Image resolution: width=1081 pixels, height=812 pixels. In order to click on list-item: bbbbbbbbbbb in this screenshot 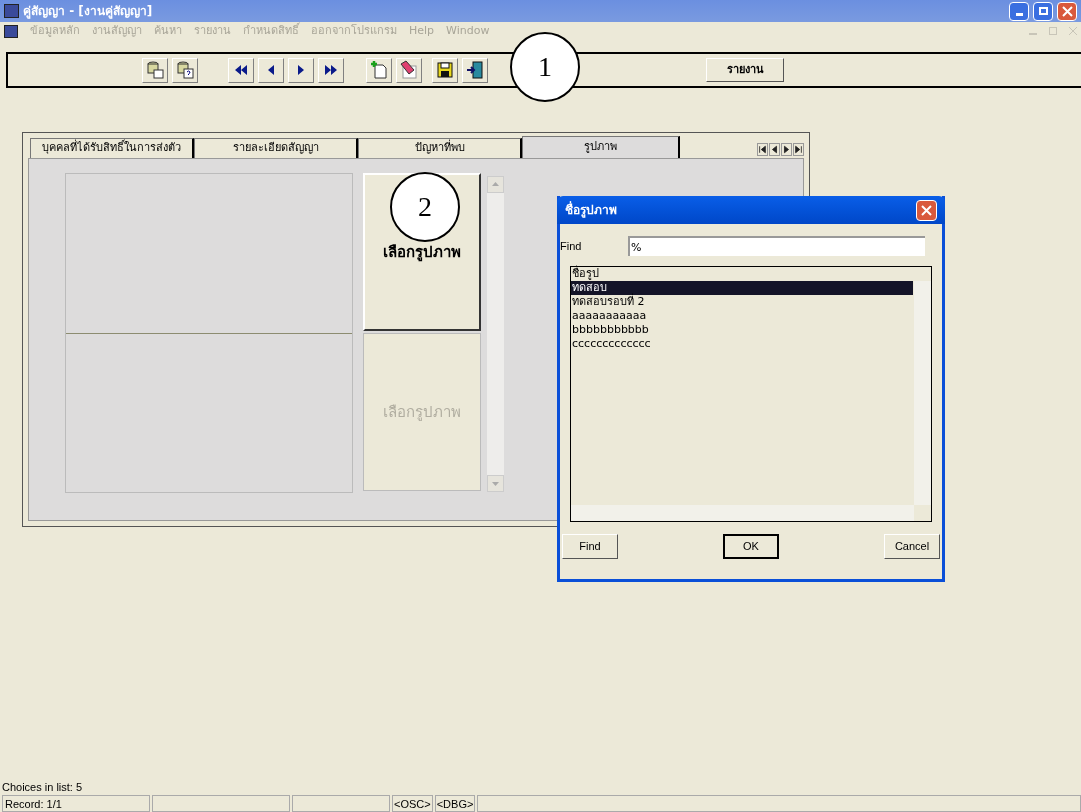, I will do `click(742, 330)`.